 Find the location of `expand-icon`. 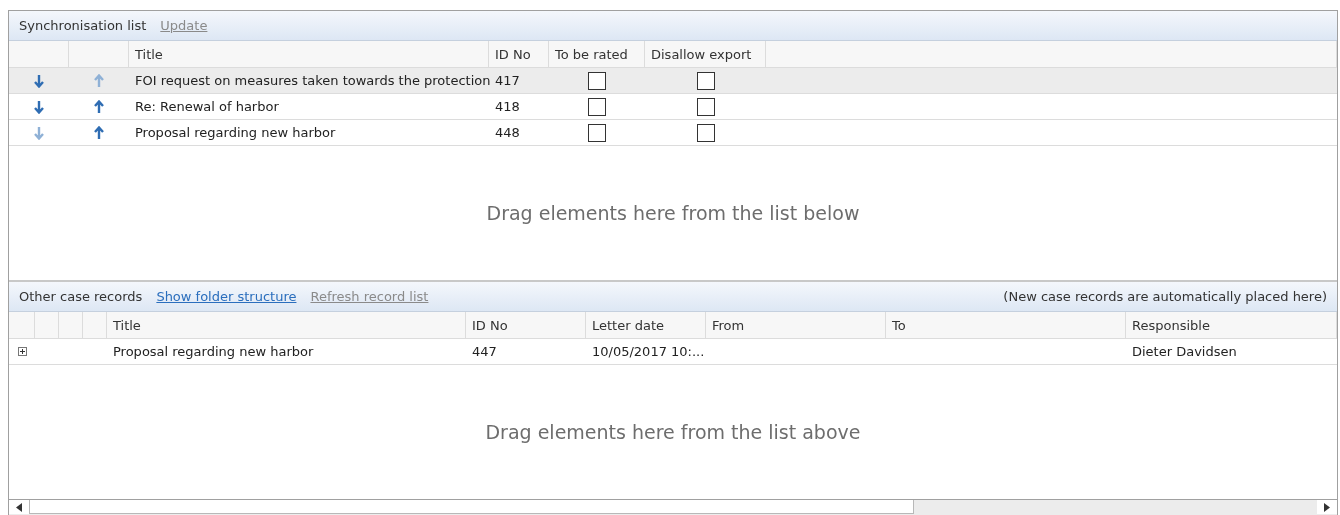

expand-icon is located at coordinates (22, 351).